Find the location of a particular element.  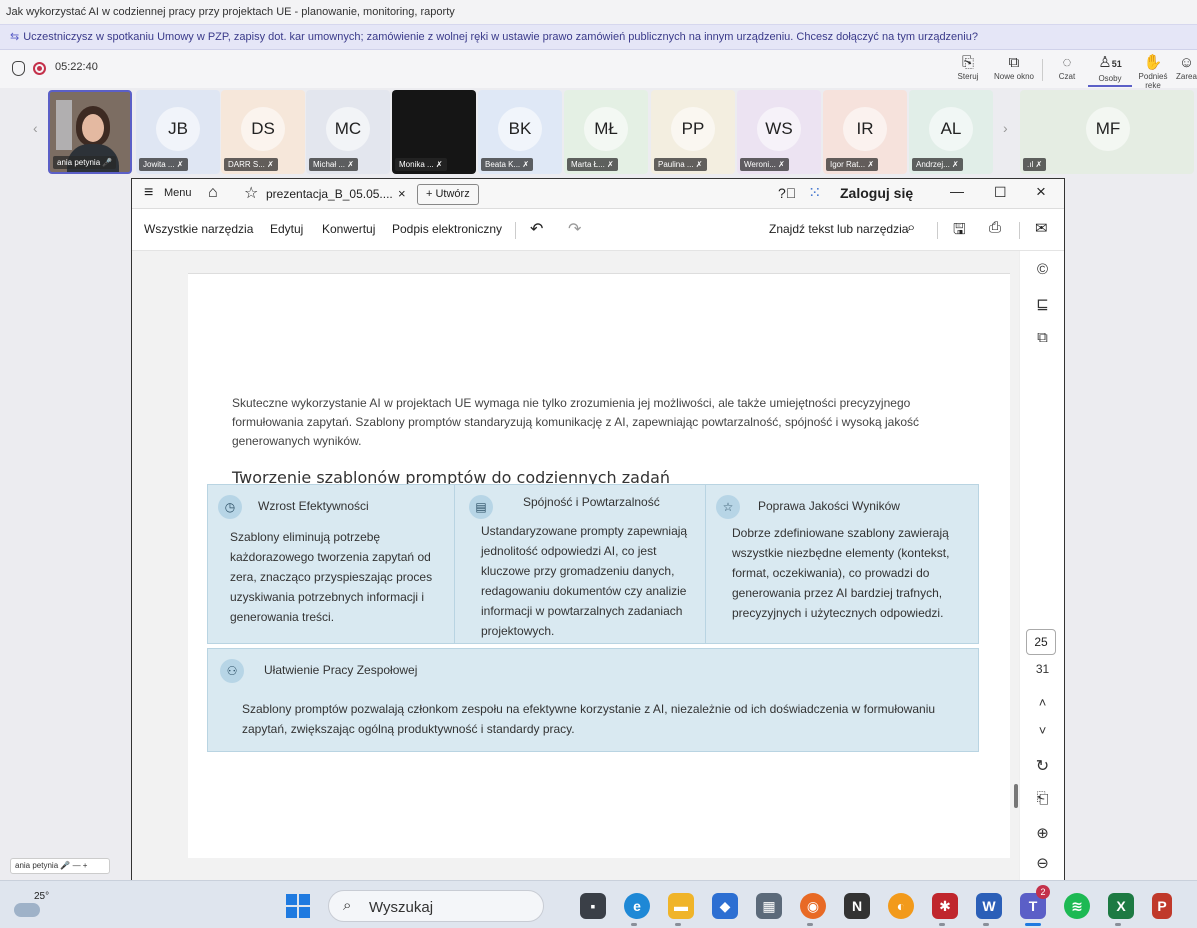

minimize-icon: — is located at coordinates (957, 191).